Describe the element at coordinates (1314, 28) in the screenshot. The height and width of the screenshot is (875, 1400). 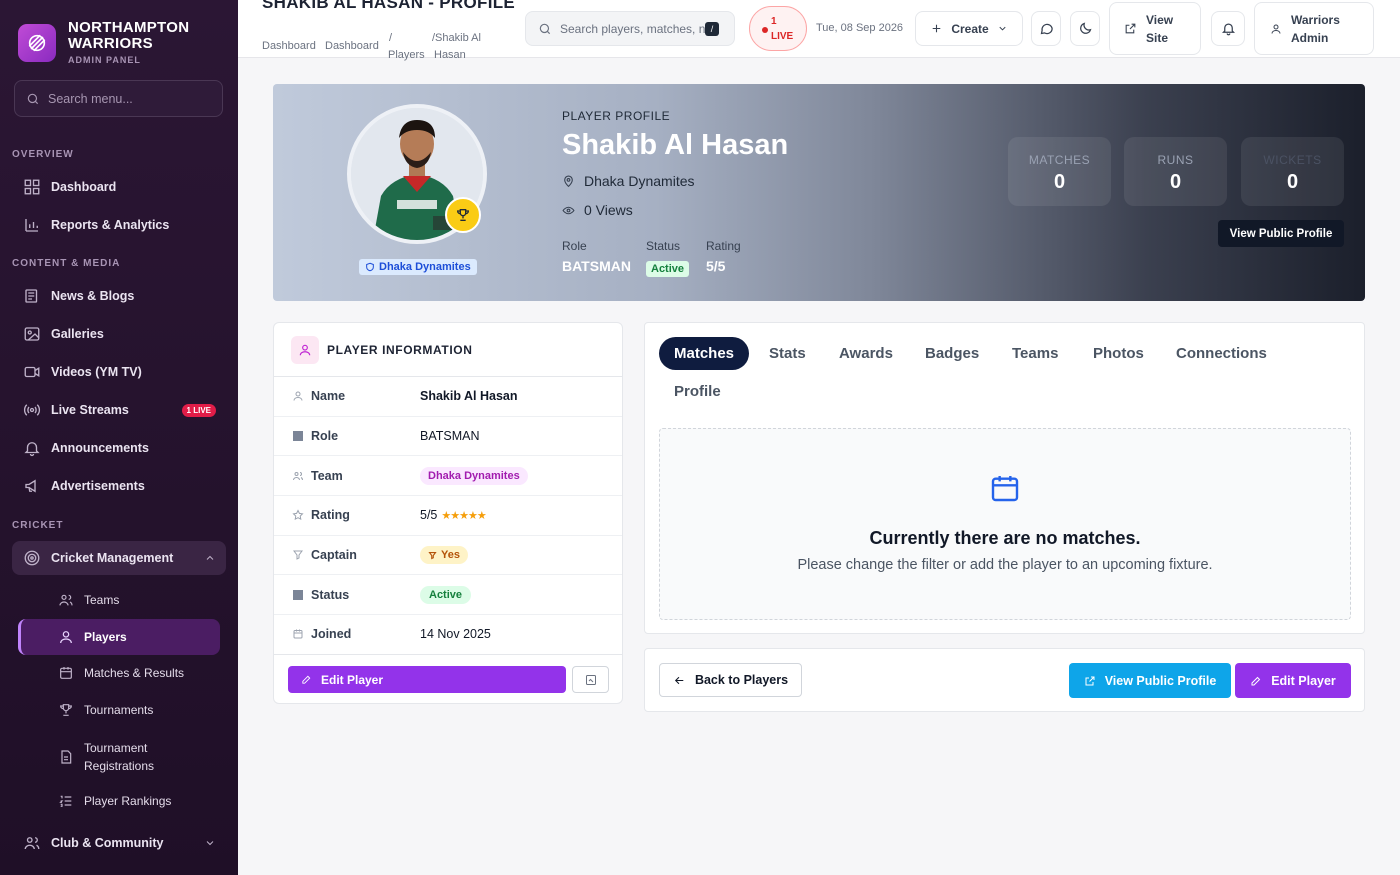
I see `user-menu-button: Warriors Admin` at that location.